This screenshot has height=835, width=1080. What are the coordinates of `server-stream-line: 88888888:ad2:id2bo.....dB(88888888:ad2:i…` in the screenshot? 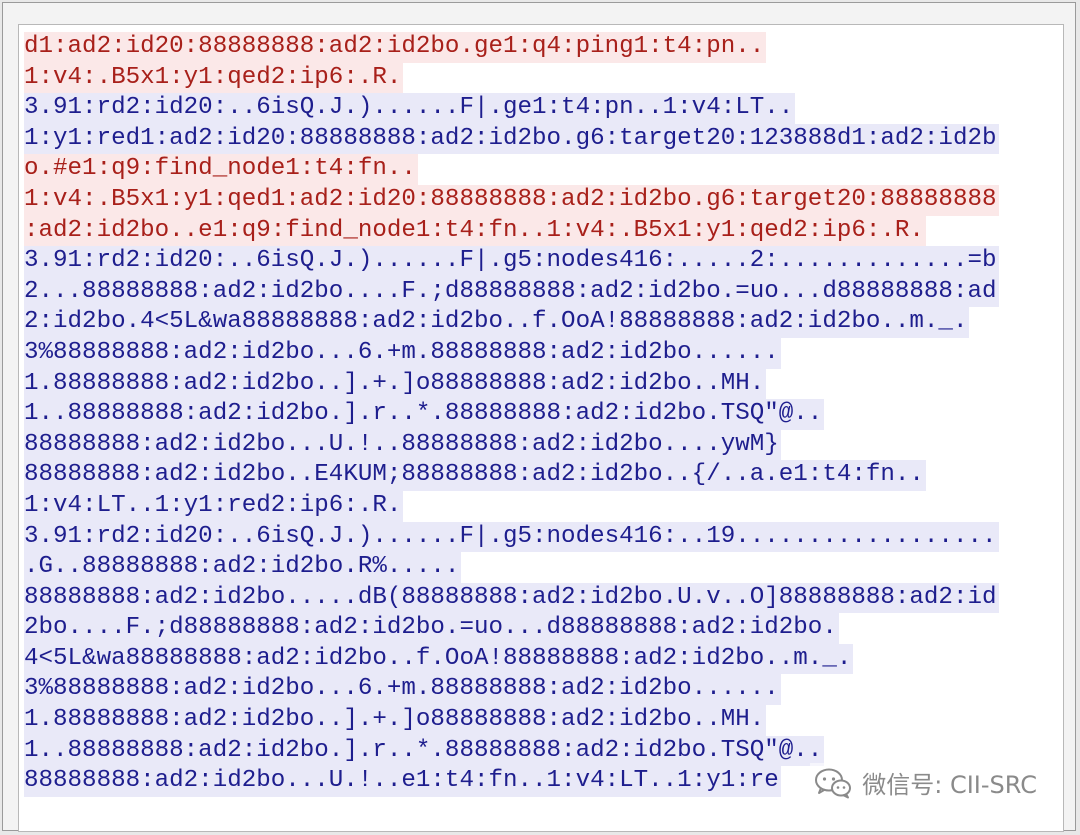 It's located at (511, 598).